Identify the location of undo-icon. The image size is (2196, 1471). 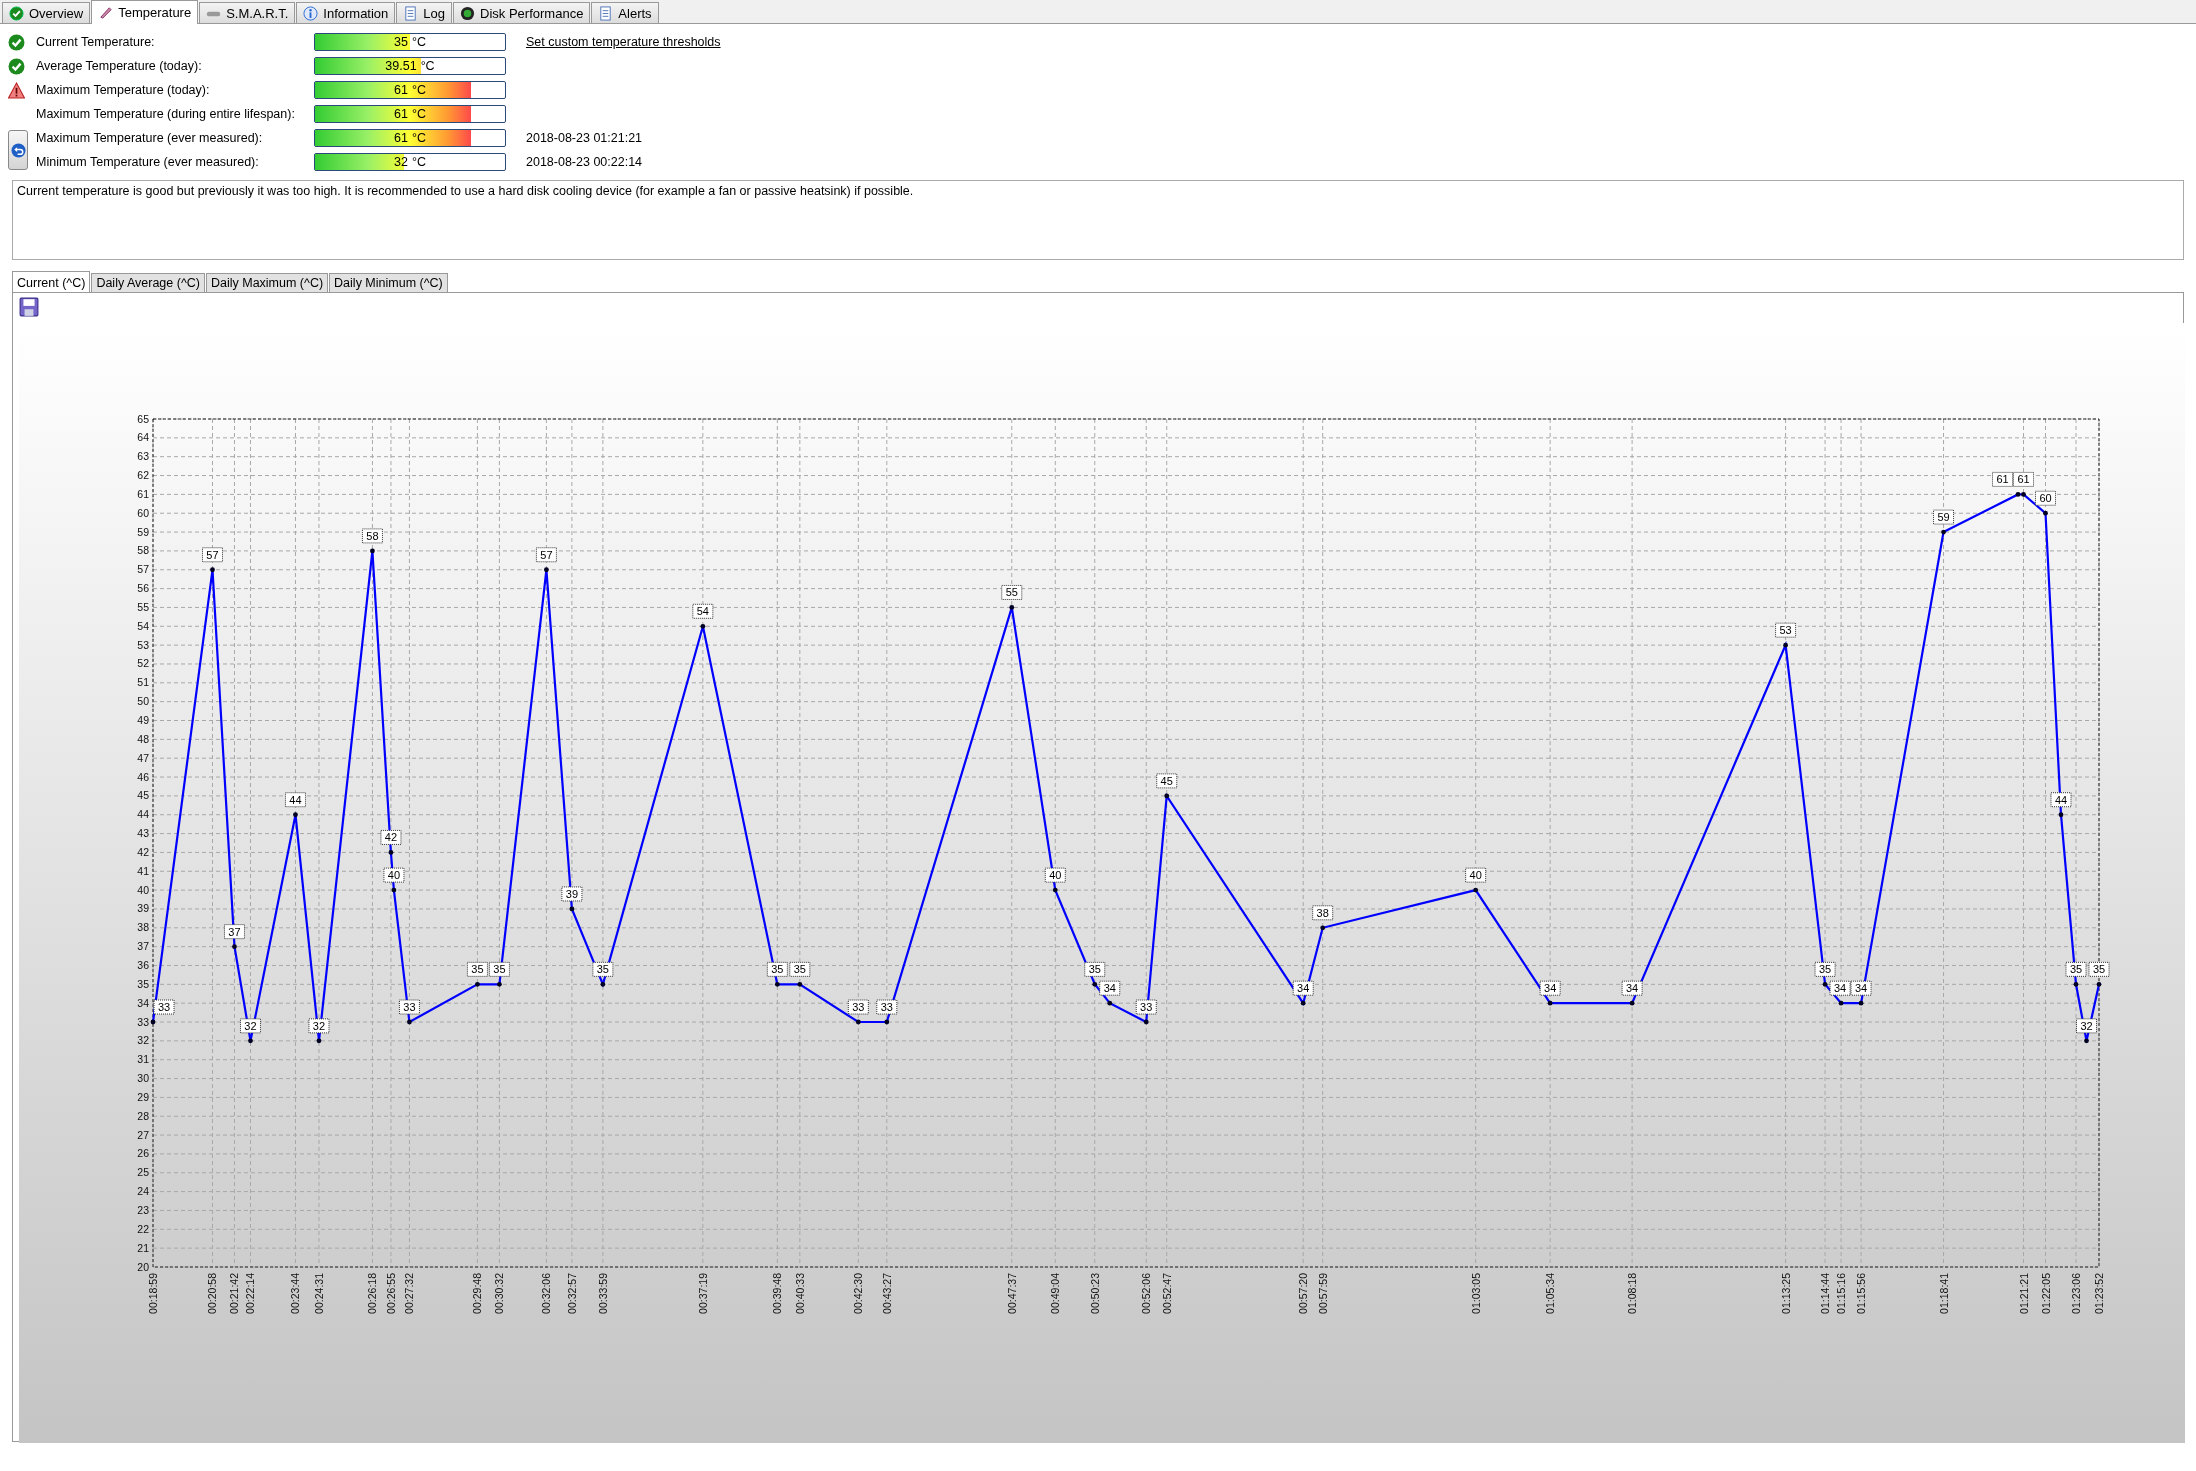
(18, 150).